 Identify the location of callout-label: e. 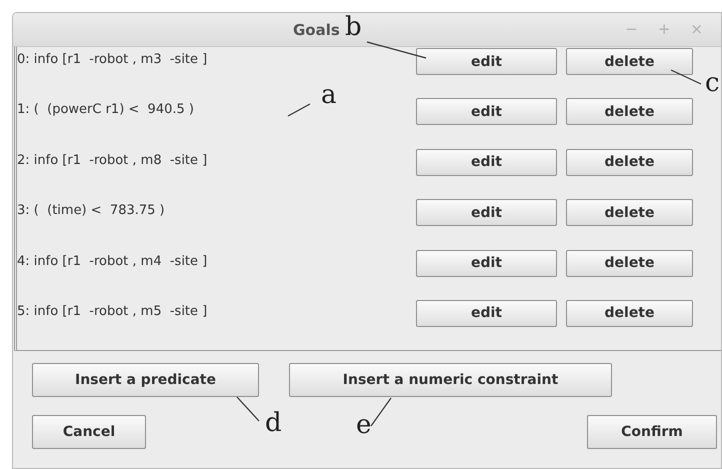
(364, 425).